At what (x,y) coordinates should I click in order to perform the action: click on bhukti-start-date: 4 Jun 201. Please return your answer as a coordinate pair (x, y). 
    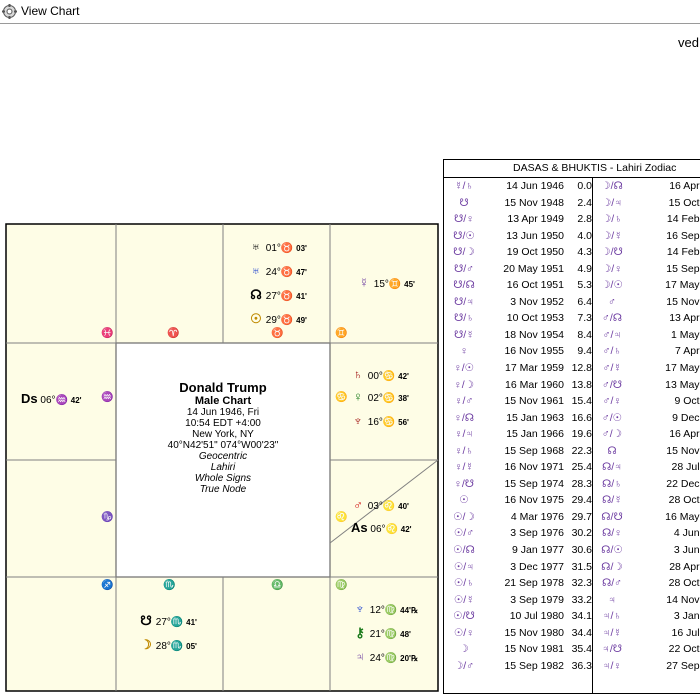
    Looking at the image, I should click on (686, 533).